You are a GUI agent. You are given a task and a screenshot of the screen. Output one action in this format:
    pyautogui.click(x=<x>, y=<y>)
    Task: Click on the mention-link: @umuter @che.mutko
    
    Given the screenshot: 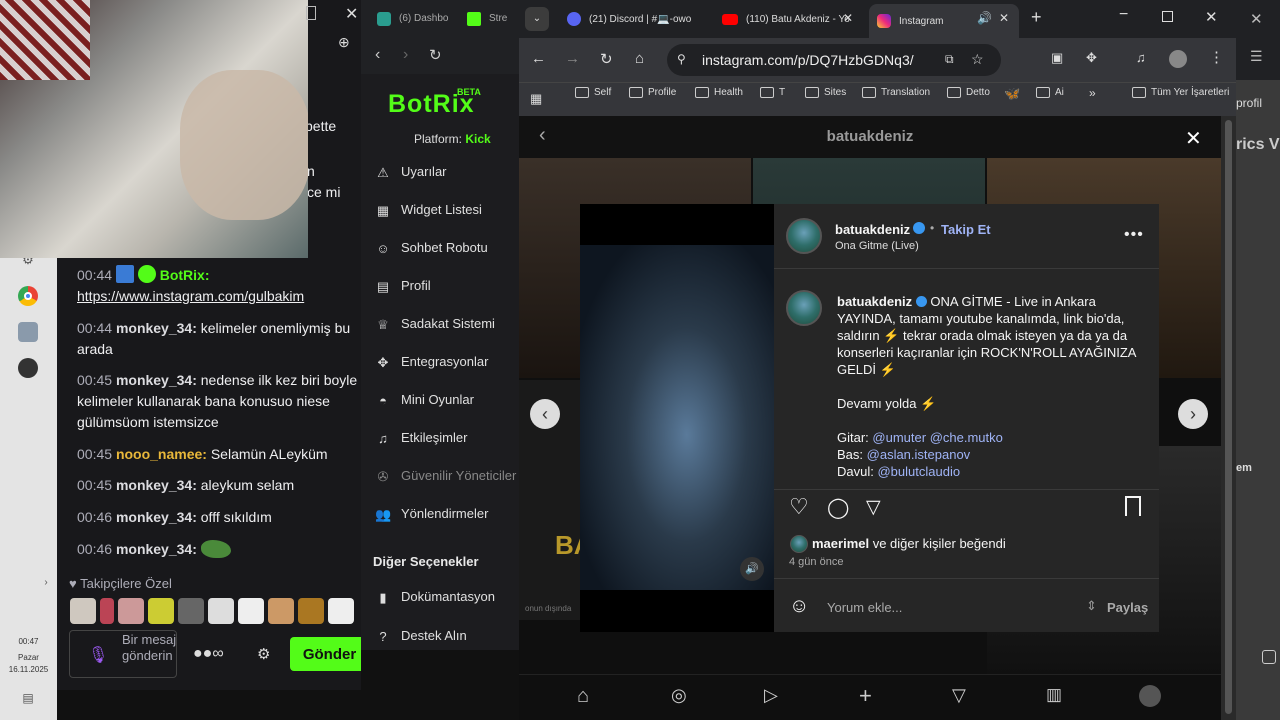 What is the action you would take?
    pyautogui.click(x=937, y=437)
    